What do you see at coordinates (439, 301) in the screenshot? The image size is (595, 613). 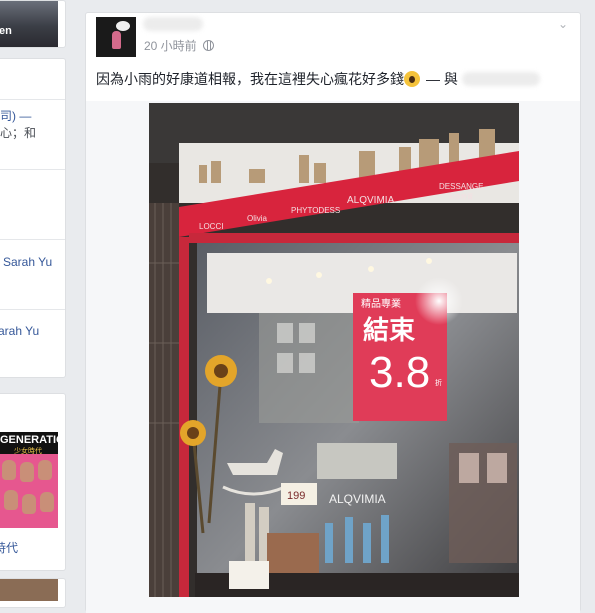 I see `light-flare` at bounding box center [439, 301].